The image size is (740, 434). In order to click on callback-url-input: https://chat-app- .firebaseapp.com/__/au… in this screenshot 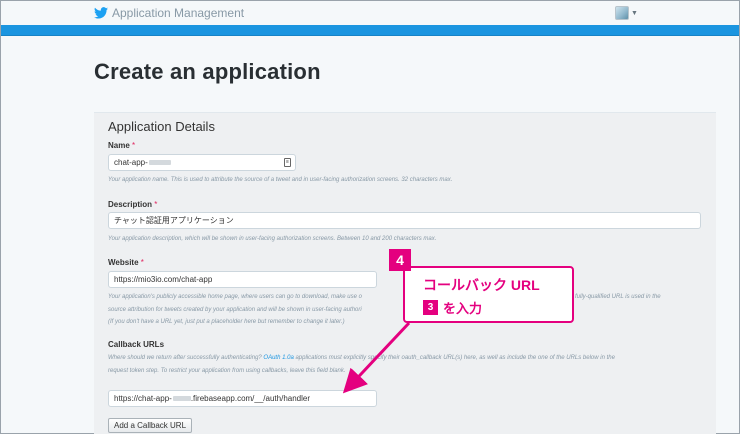, I will do `click(242, 398)`.